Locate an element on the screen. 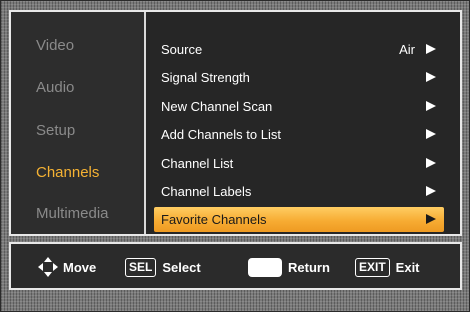 The width and height of the screenshot is (470, 312). category-setup: Setup is located at coordinates (55, 130).